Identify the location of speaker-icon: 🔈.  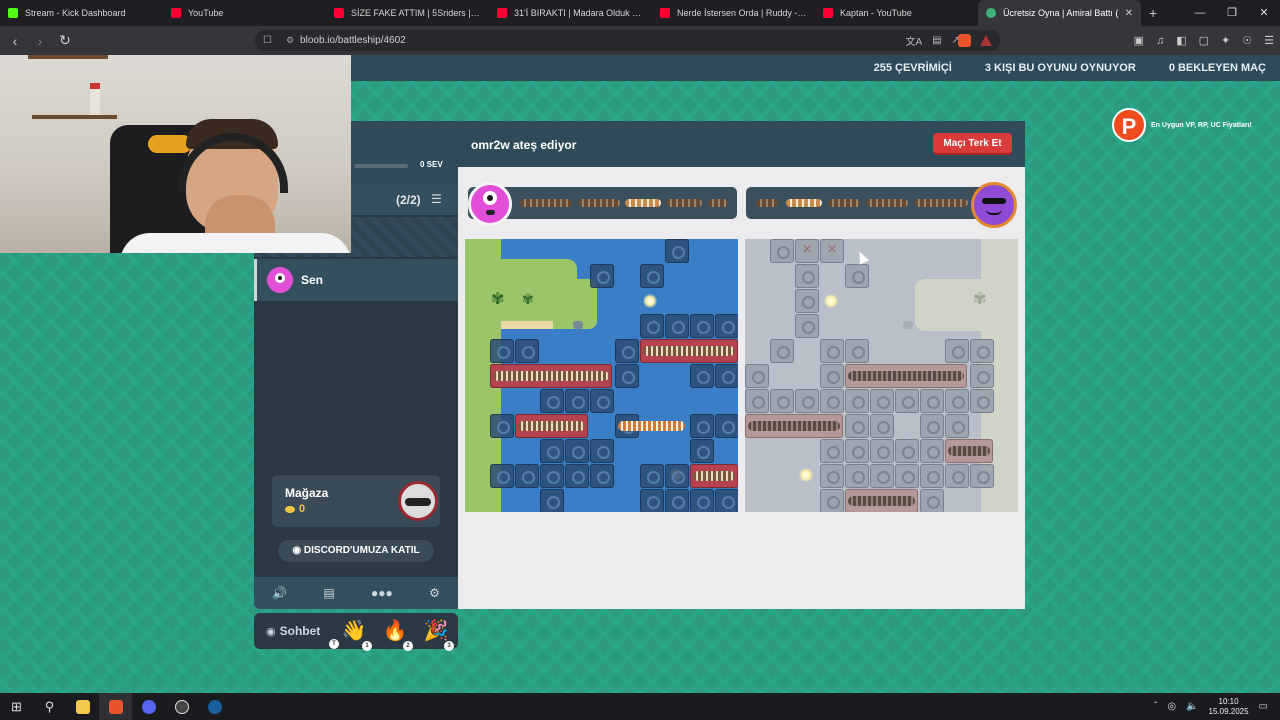
(1192, 706).